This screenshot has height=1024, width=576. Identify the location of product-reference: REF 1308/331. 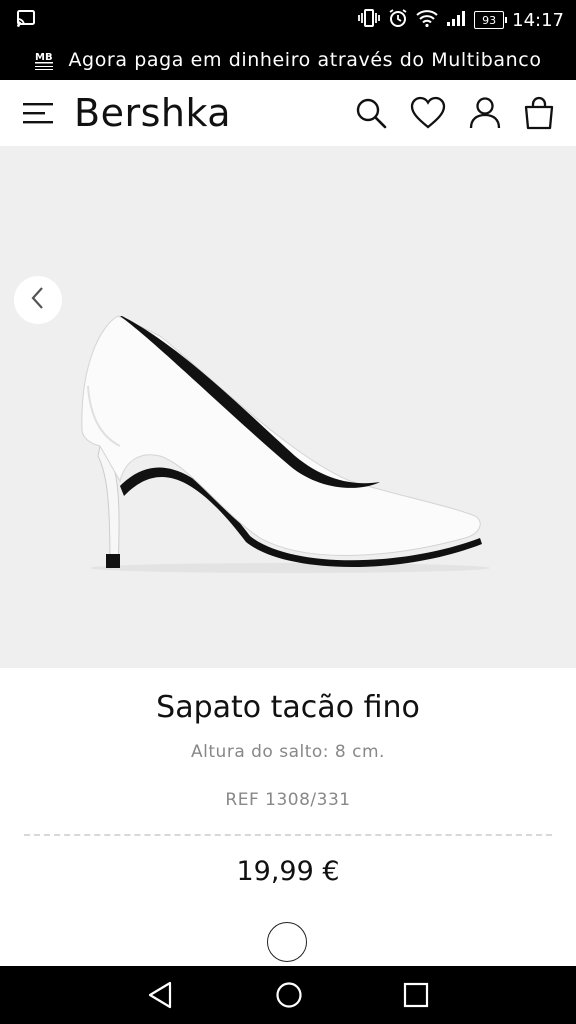
(288, 800).